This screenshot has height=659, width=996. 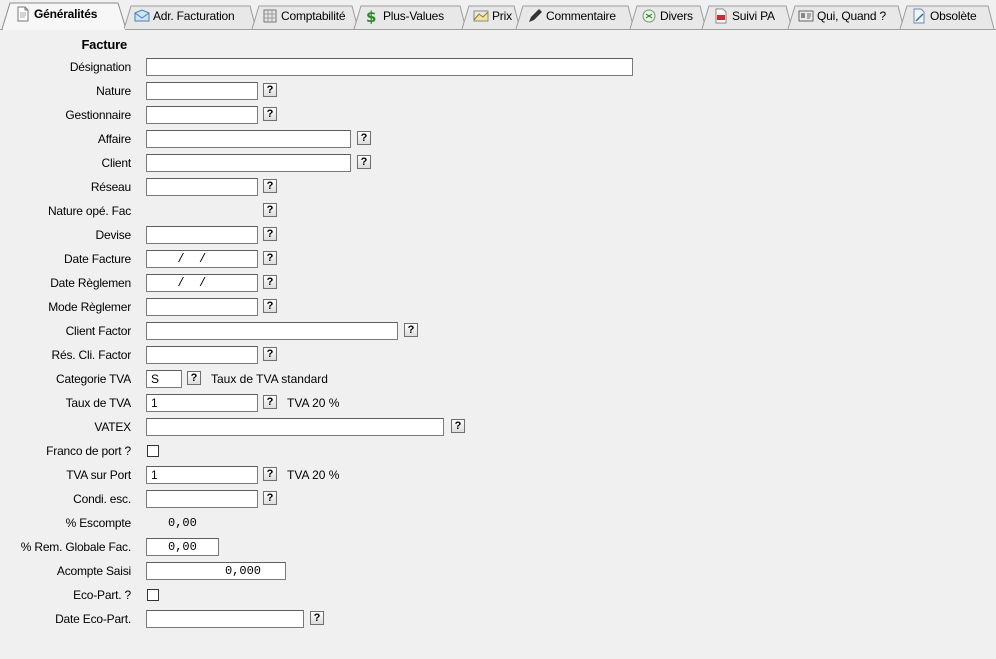 I want to click on tab-obsolete: Obsolète, so click(x=944, y=16).